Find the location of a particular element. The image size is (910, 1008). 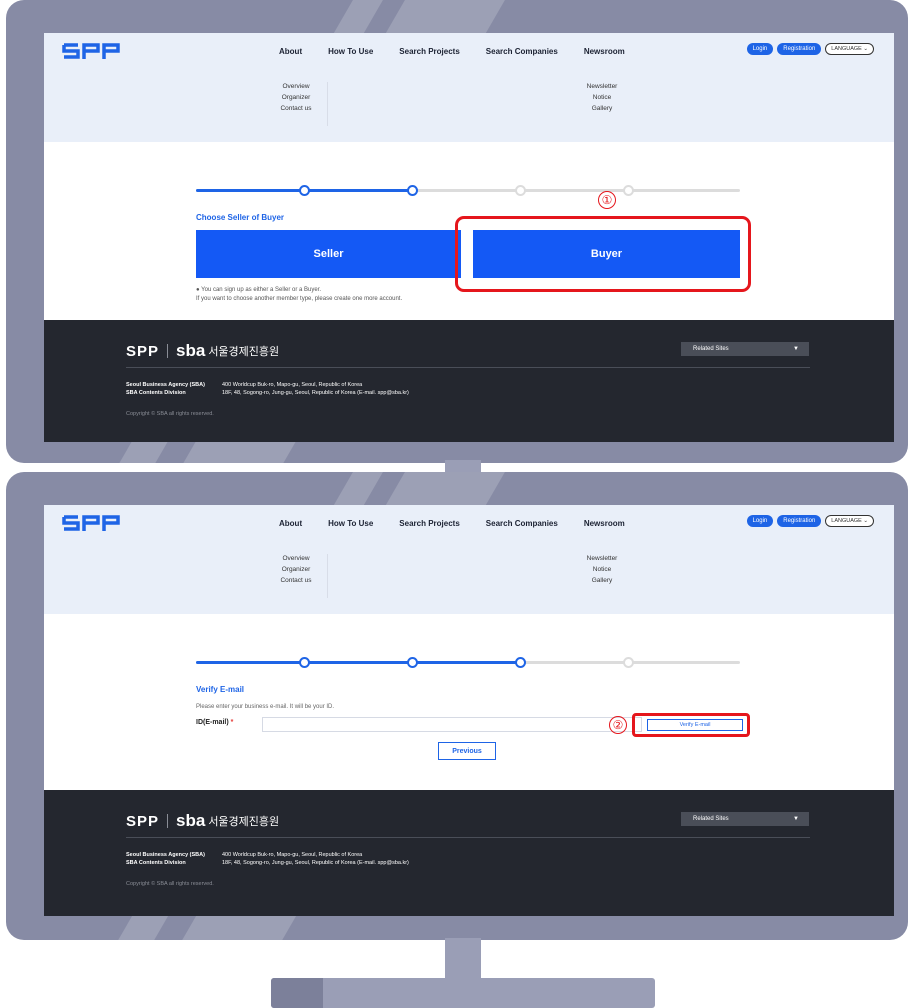

required-mark: * is located at coordinates (232, 722).